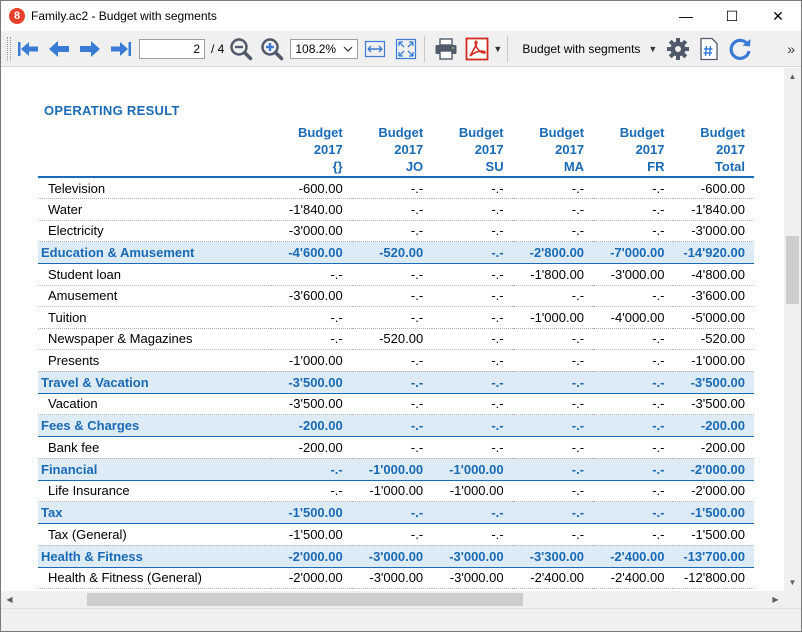  Describe the element at coordinates (740, 49) in the screenshot. I see `refresh-button` at that location.